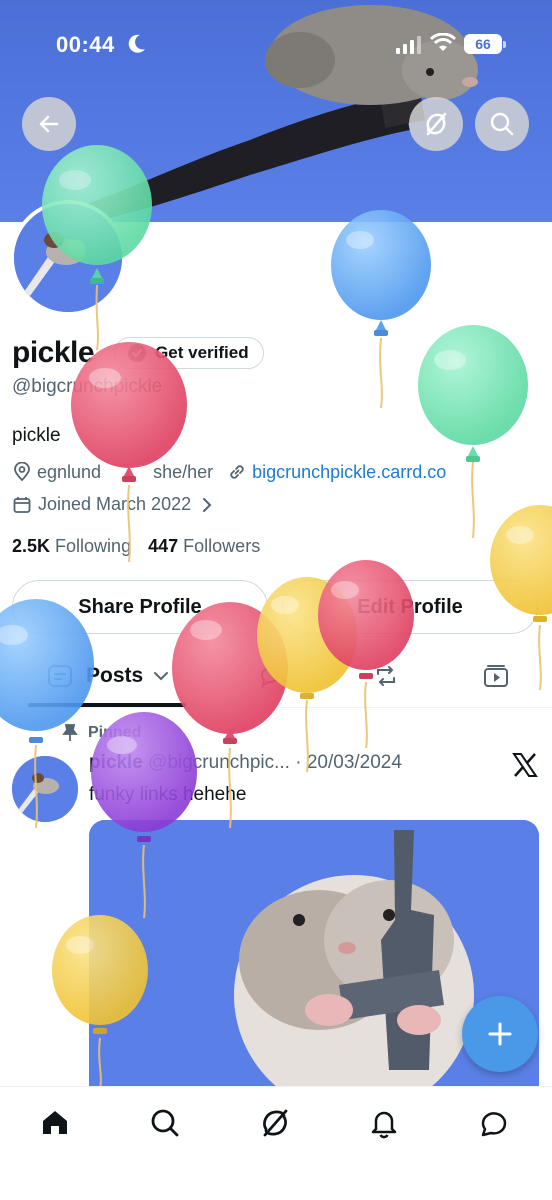 Image resolution: width=552 pixels, height=1200 pixels. I want to click on back-arrow-icon, so click(49, 124).